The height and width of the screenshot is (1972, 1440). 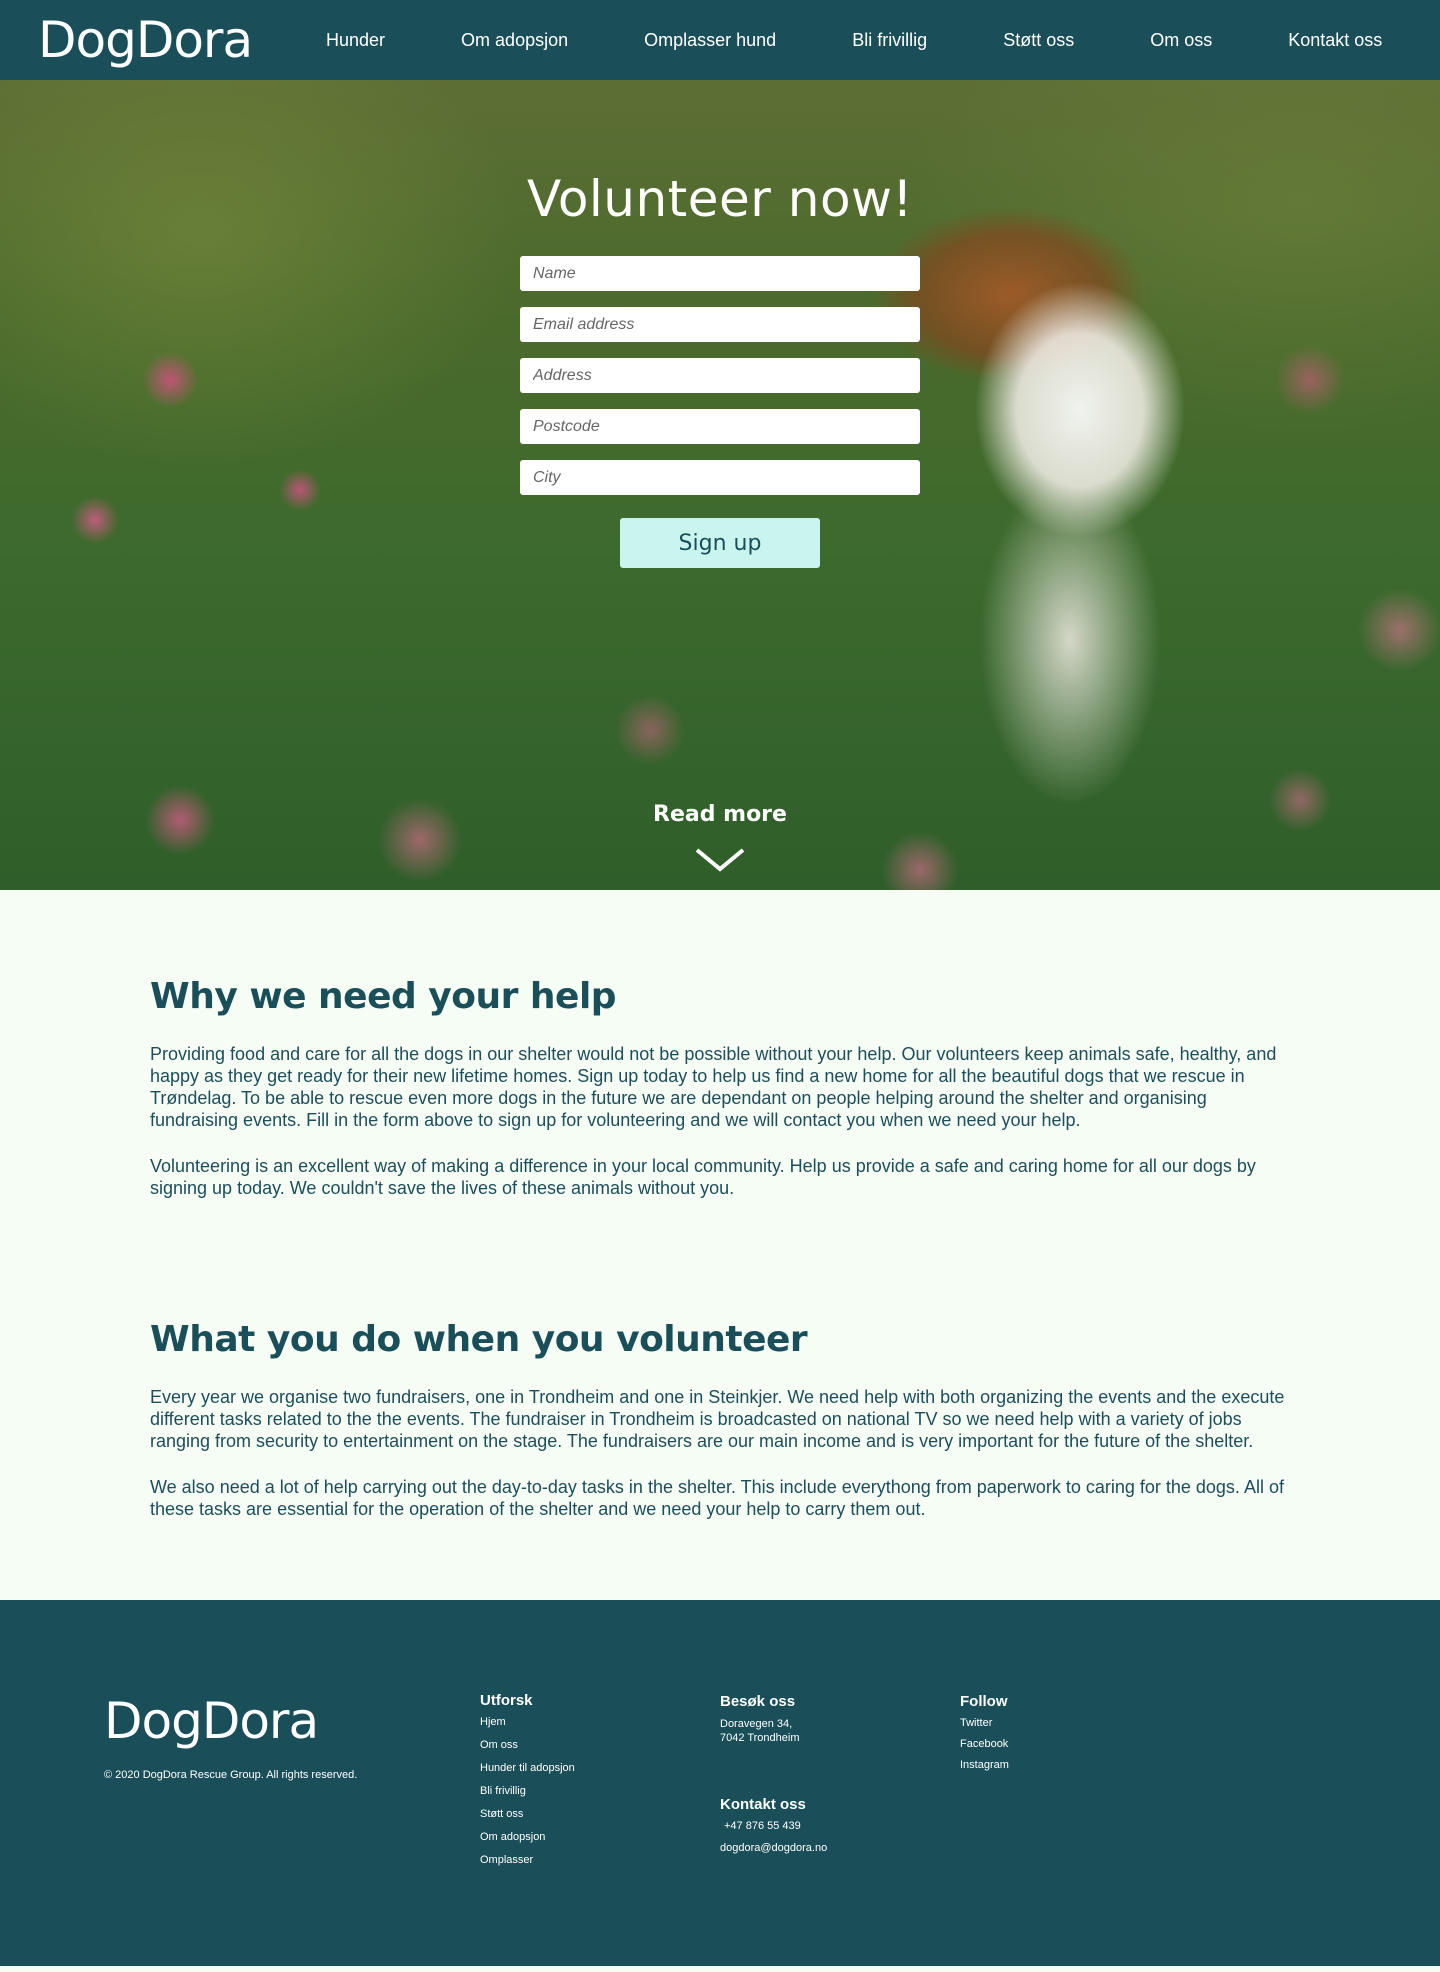 I want to click on logo: DogDora, so click(x=145, y=40).